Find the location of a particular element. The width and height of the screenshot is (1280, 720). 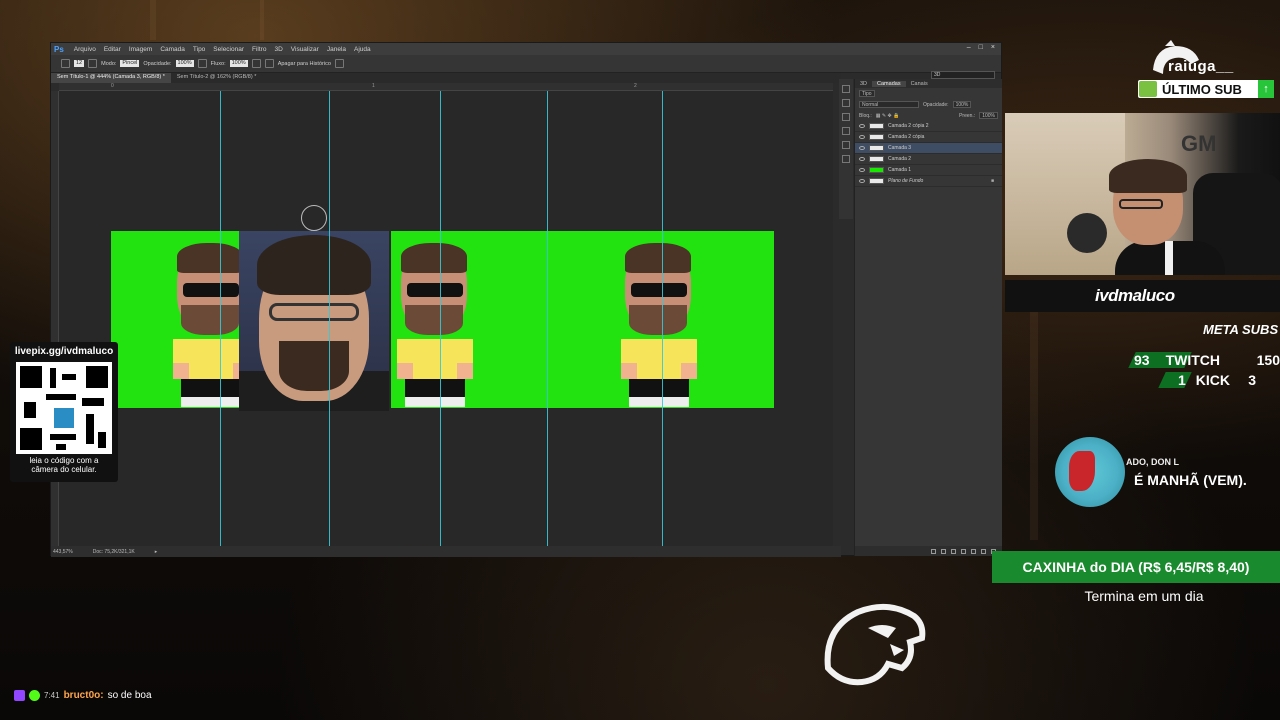

chat-message: 7:41 bruct0o: so de boa is located at coordinates (83, 695).